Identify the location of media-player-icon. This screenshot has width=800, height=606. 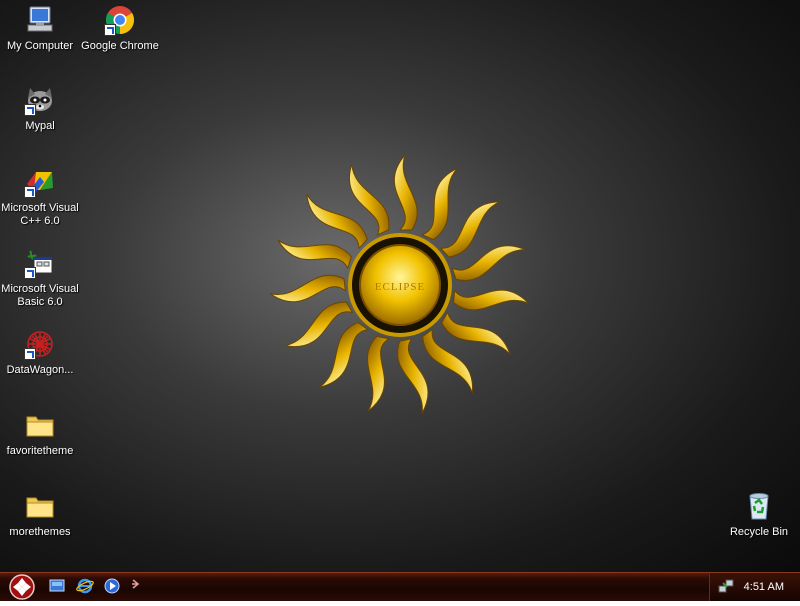
(112, 586).